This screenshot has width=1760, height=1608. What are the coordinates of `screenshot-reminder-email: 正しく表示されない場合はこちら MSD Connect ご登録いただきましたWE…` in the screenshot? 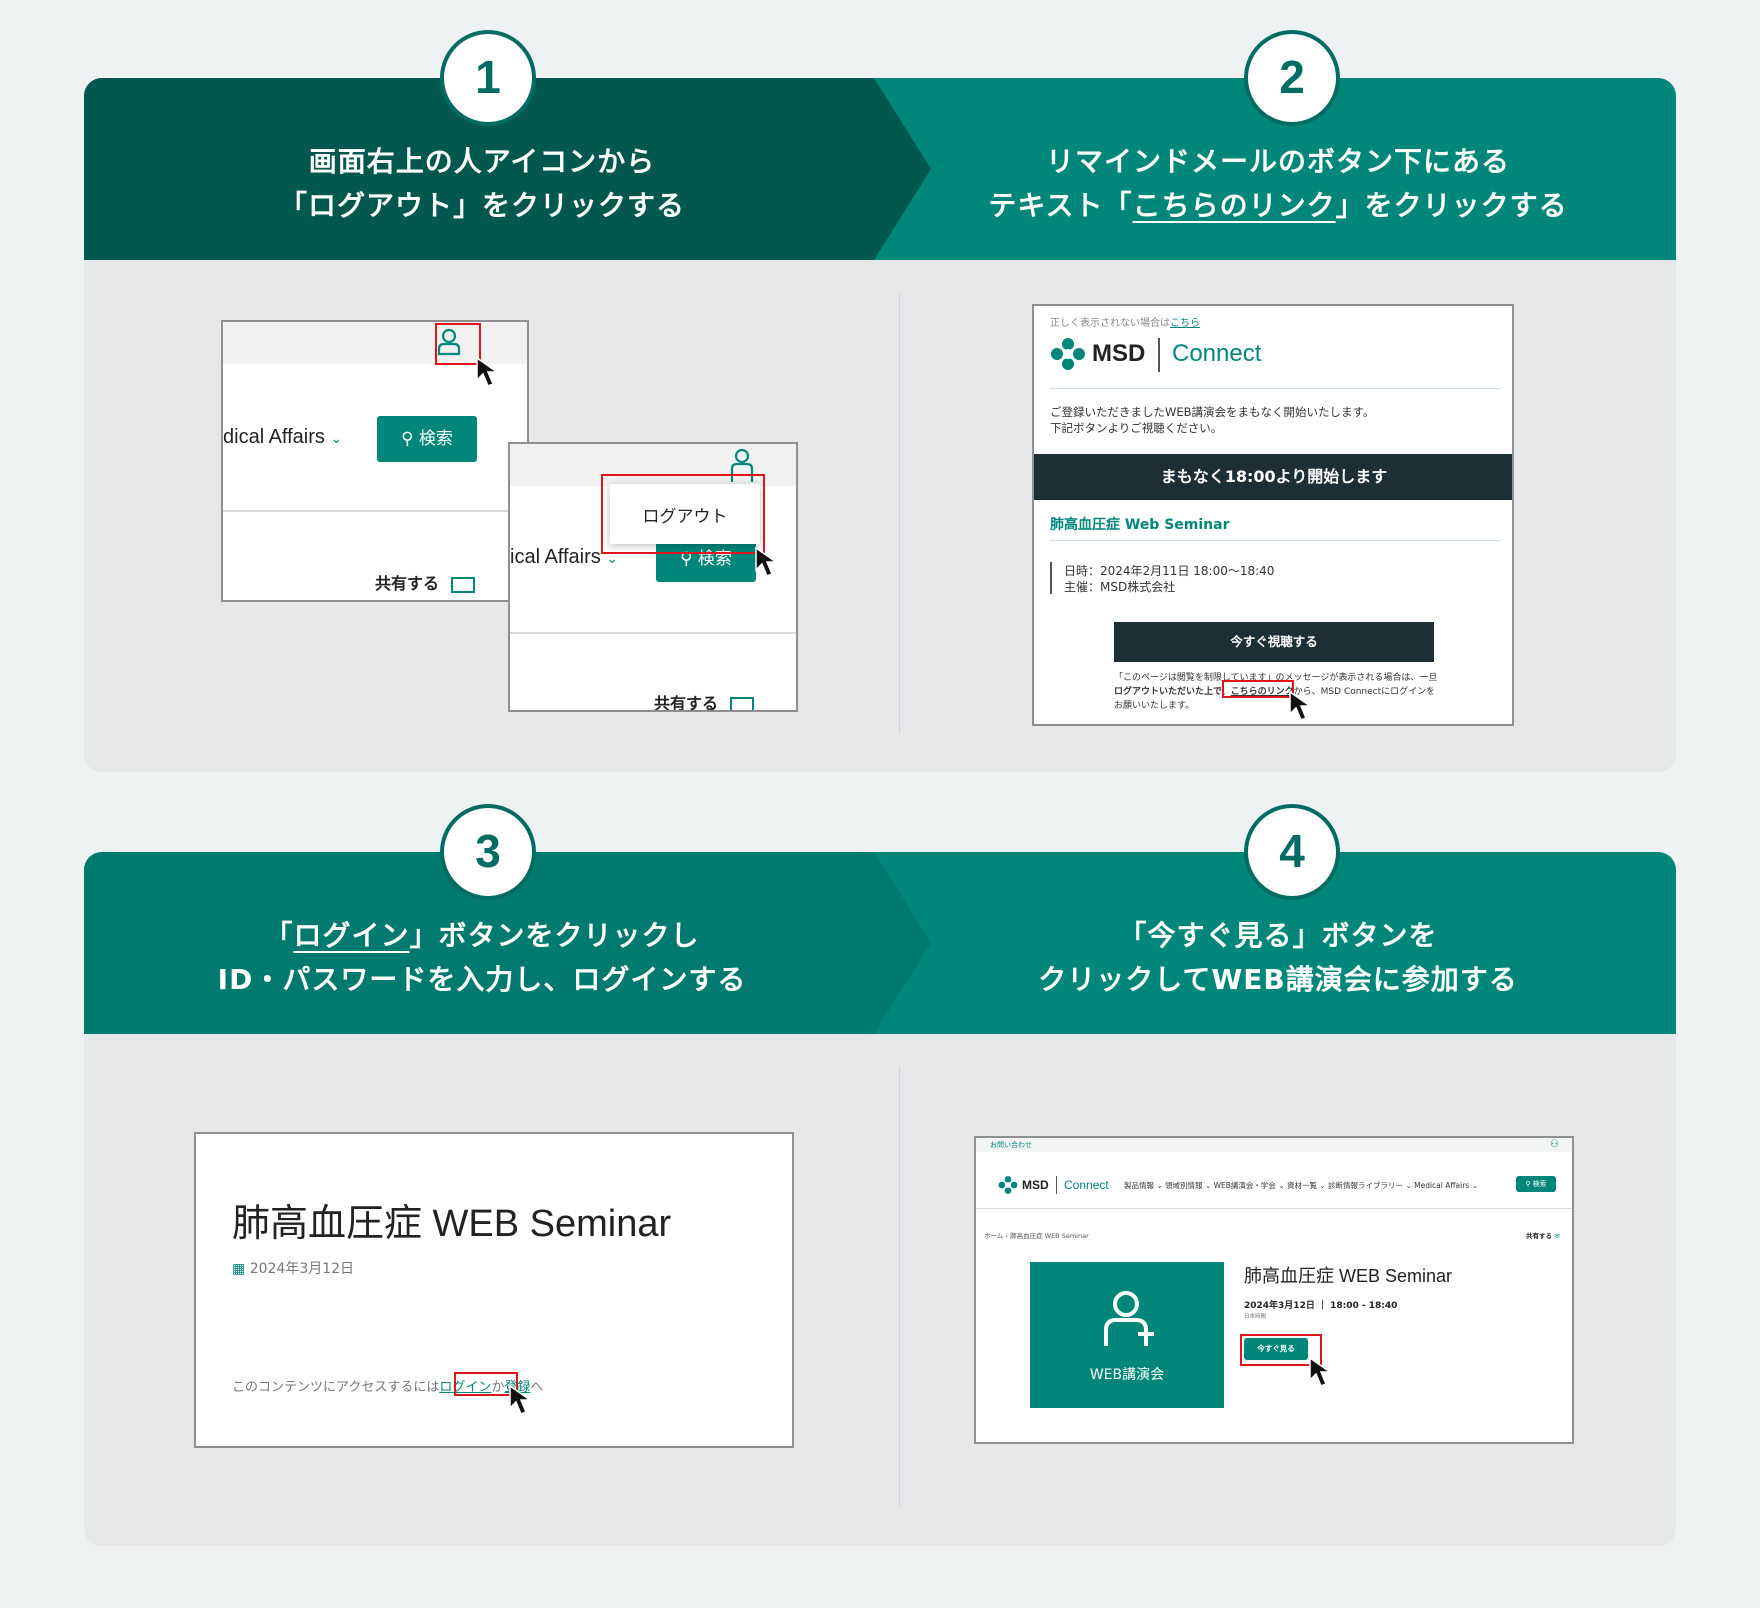 It's located at (1273, 515).